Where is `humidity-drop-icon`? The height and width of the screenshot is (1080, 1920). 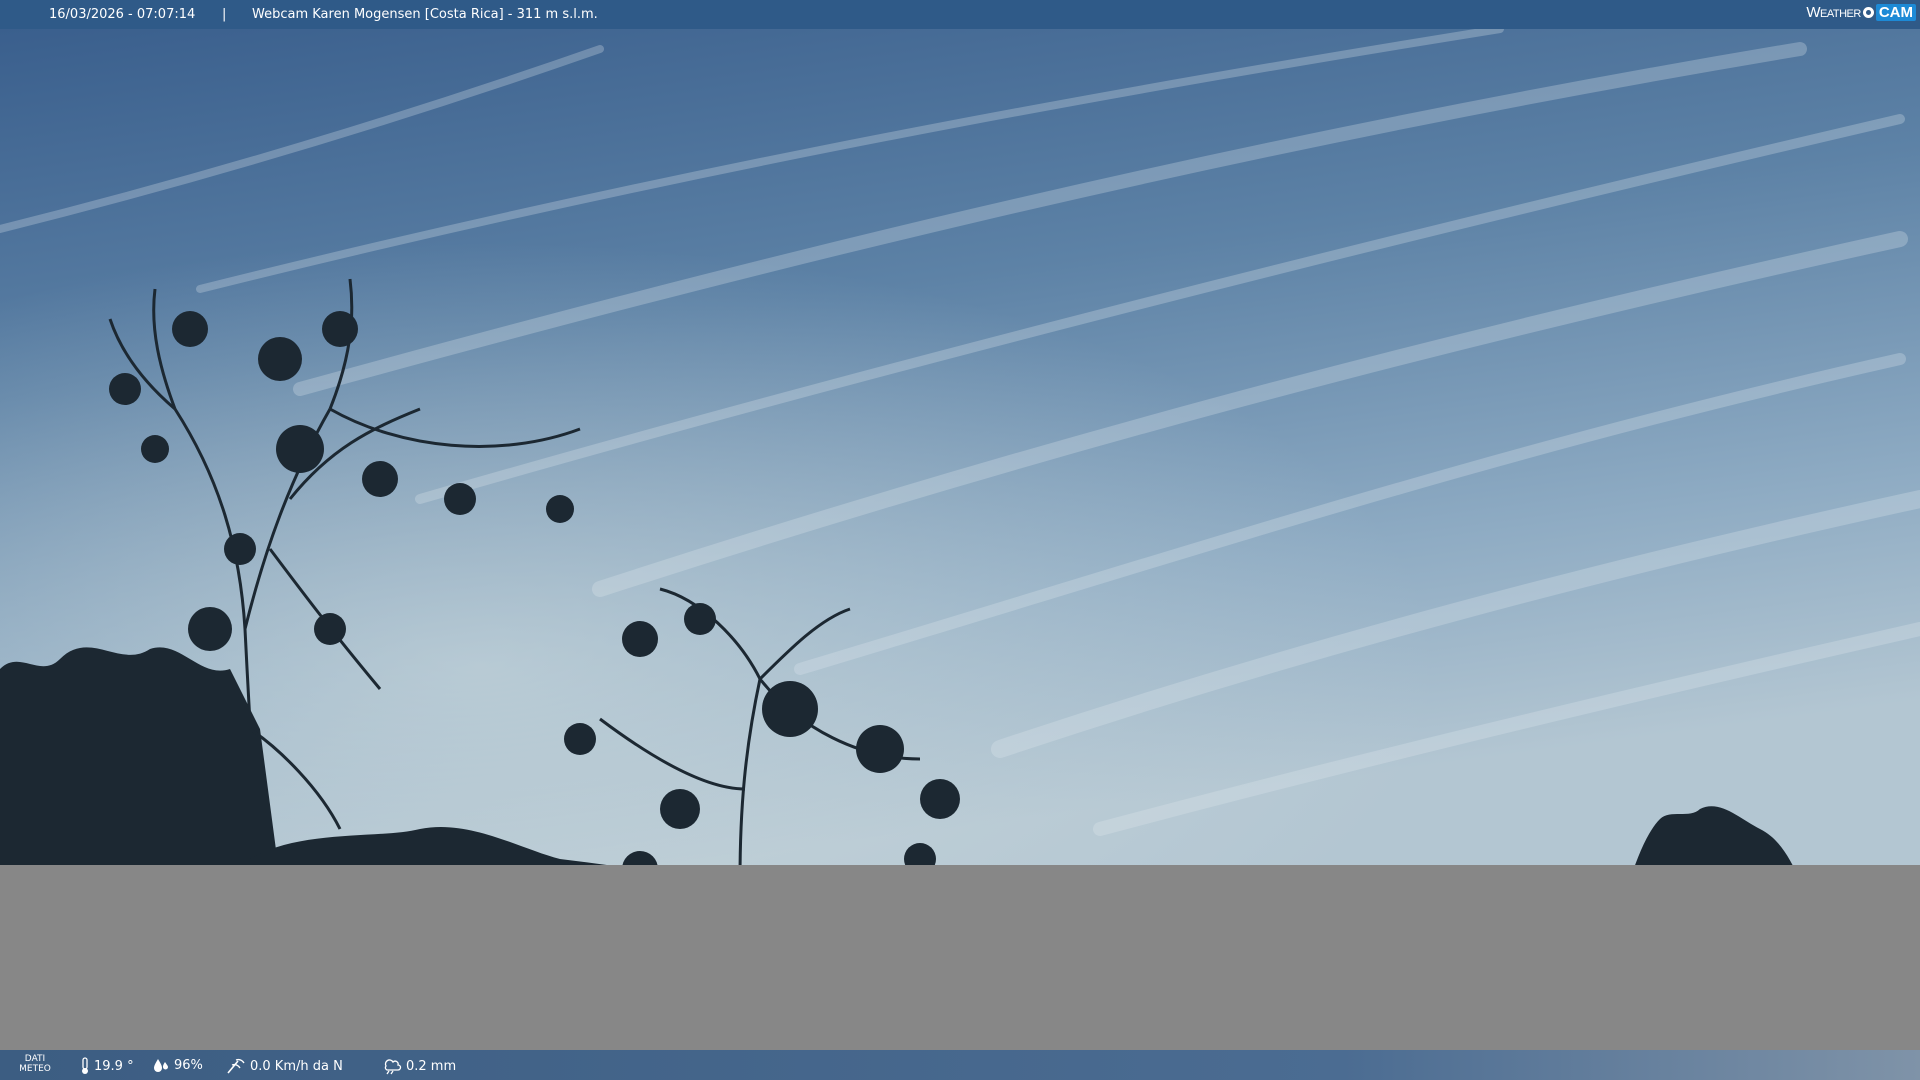 humidity-drop-icon is located at coordinates (161, 1065).